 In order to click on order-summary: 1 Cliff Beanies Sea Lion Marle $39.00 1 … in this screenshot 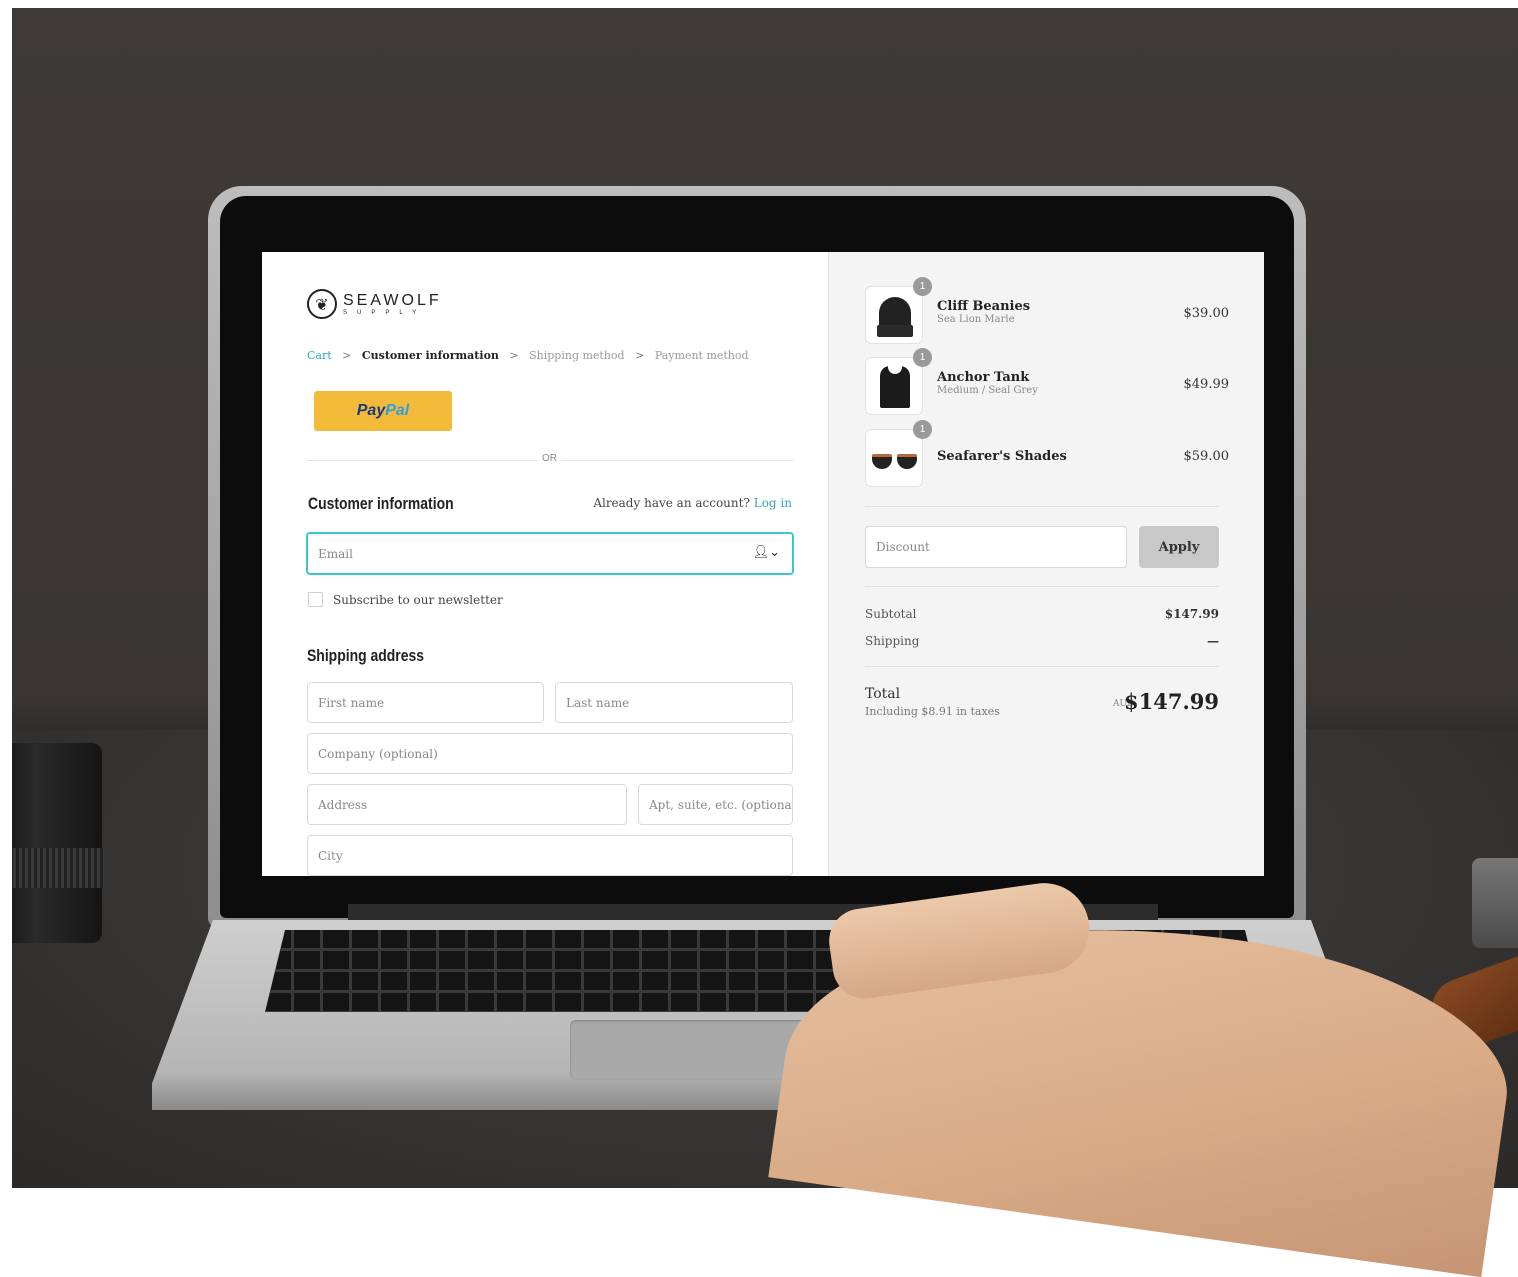, I will do `click(1046, 564)`.